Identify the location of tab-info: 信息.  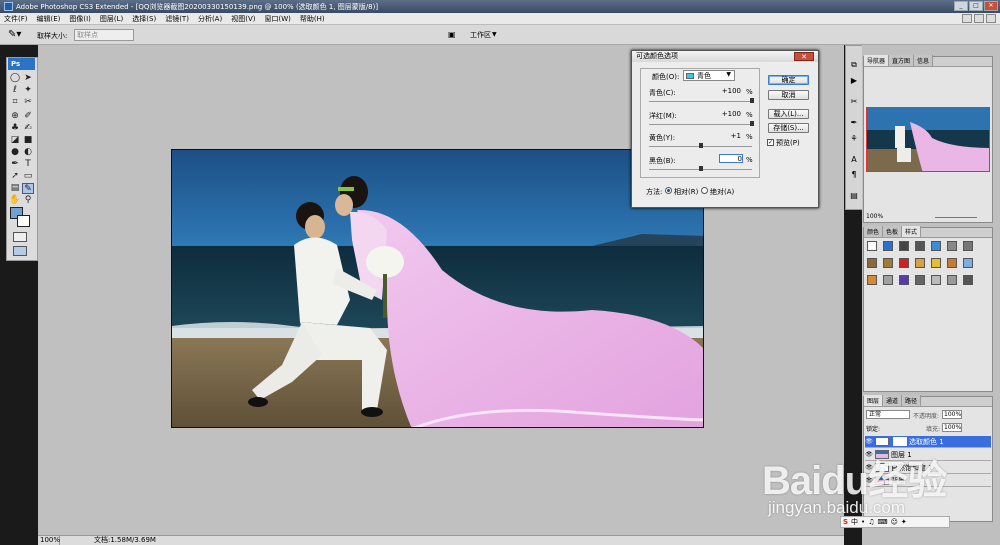
(924, 60).